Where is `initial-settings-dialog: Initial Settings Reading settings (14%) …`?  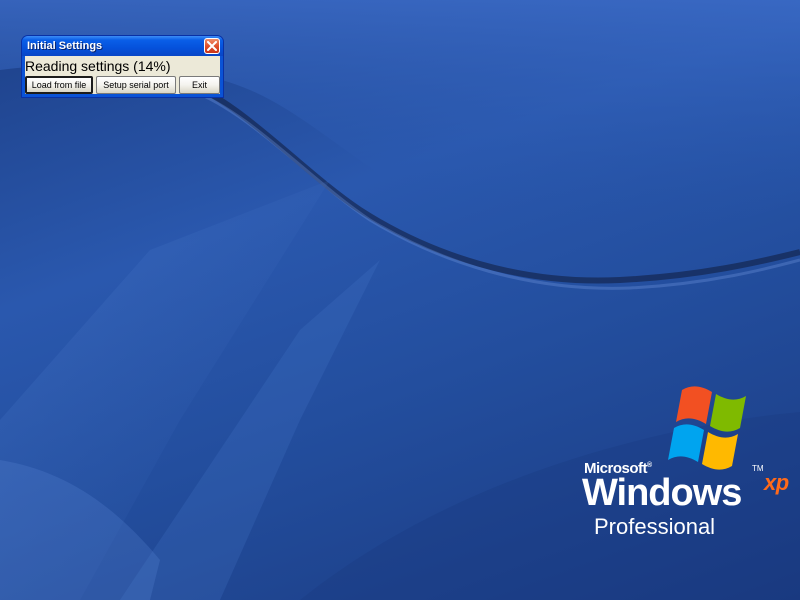
initial-settings-dialog: Initial Settings Reading settings (14%) … is located at coordinates (122, 66).